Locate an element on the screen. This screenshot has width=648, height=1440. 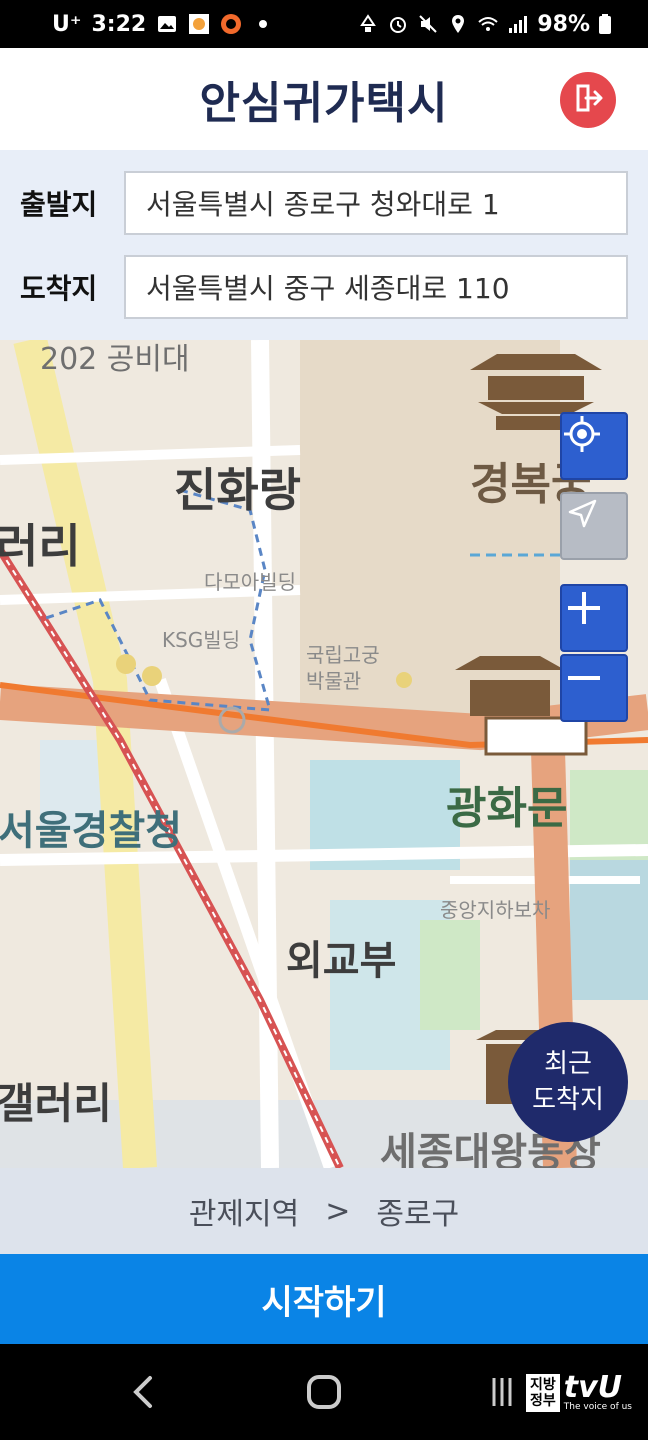
recents-icon is located at coordinates (502, 1394).